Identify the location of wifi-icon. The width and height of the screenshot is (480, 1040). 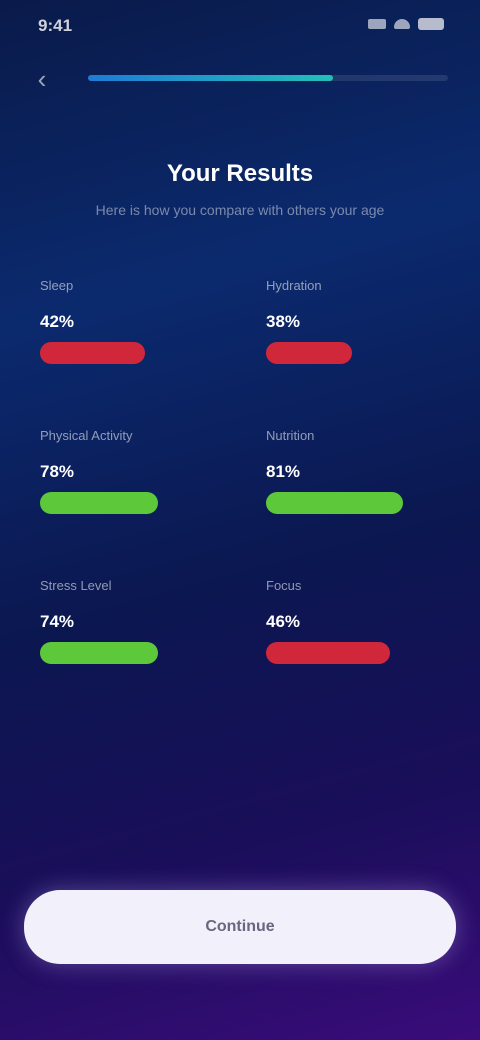
(402, 24).